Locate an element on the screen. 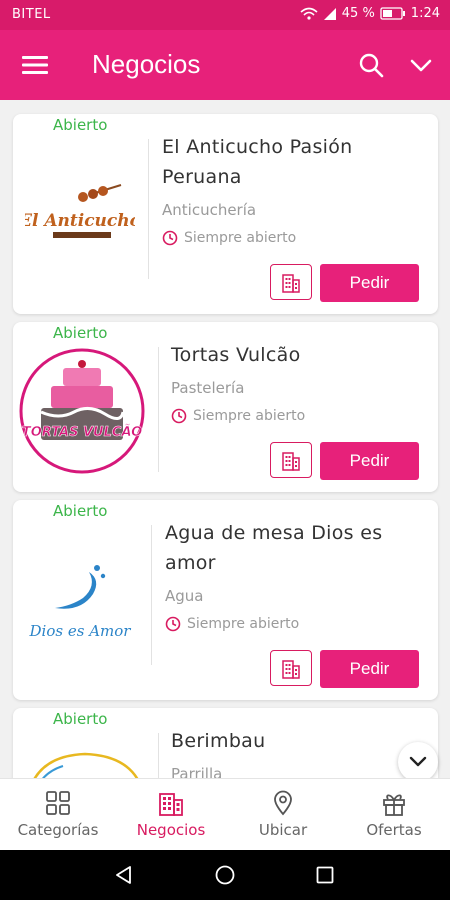 The image size is (450, 900). home-icon is located at coordinates (225, 875).